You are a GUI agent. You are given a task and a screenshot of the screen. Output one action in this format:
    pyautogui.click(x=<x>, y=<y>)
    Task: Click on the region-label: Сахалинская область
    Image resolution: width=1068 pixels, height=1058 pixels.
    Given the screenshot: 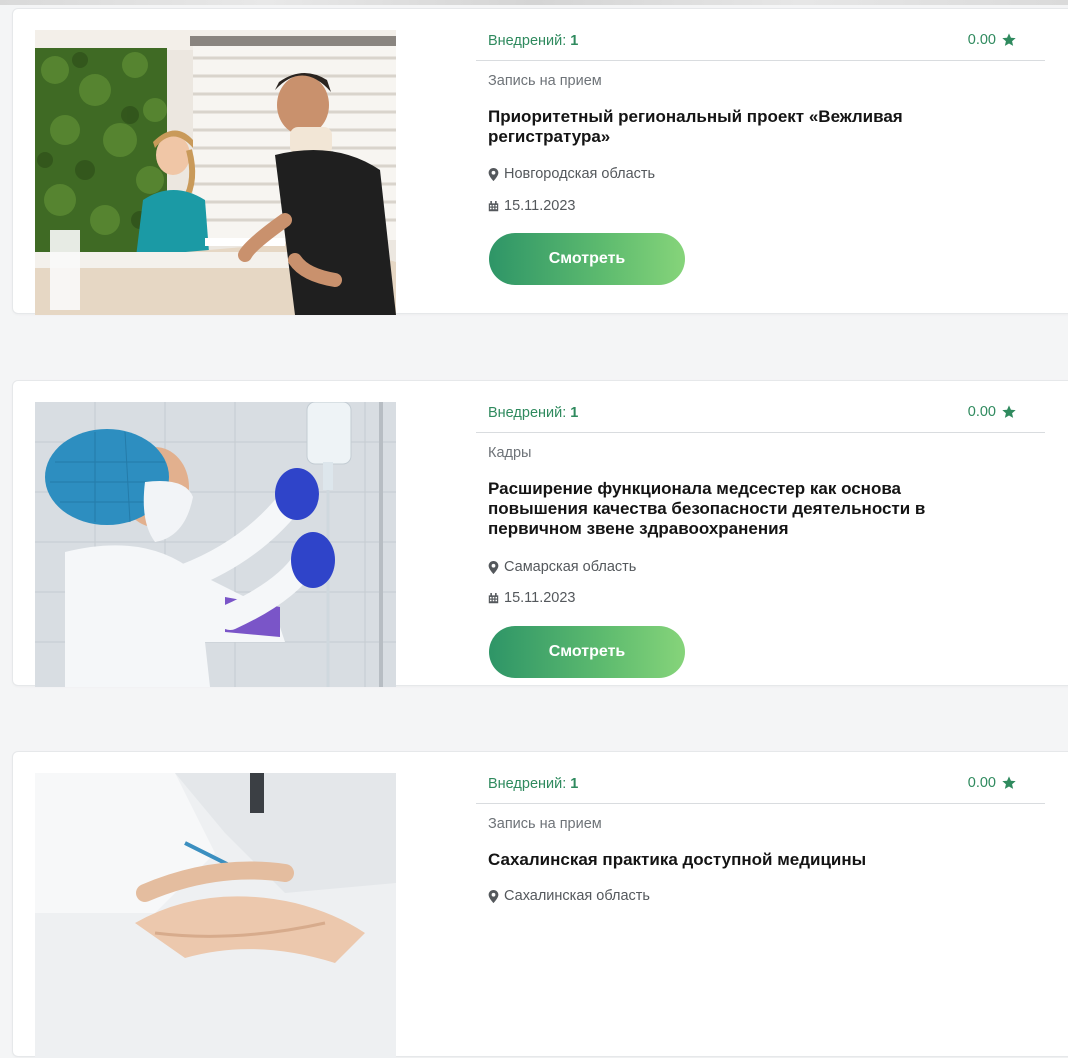 What is the action you would take?
    pyautogui.click(x=577, y=896)
    